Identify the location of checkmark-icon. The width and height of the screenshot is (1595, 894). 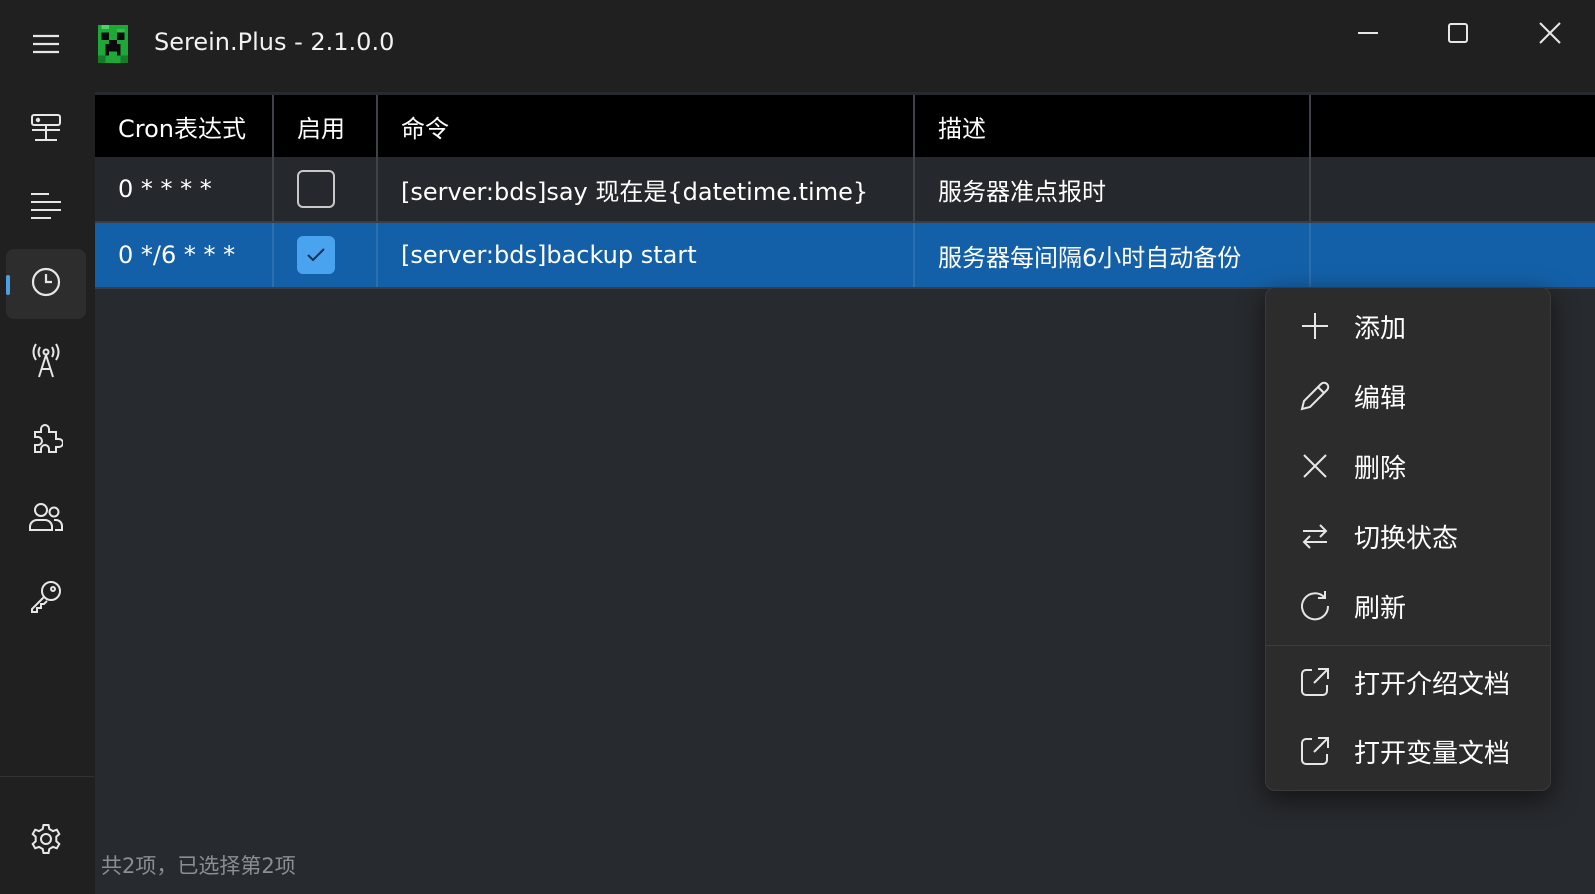
(316, 255).